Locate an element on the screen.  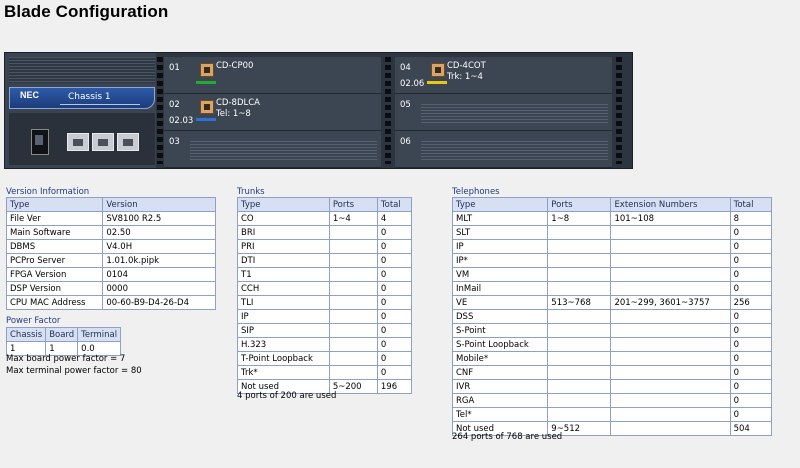
card-jack-icon is located at coordinates (207, 70).